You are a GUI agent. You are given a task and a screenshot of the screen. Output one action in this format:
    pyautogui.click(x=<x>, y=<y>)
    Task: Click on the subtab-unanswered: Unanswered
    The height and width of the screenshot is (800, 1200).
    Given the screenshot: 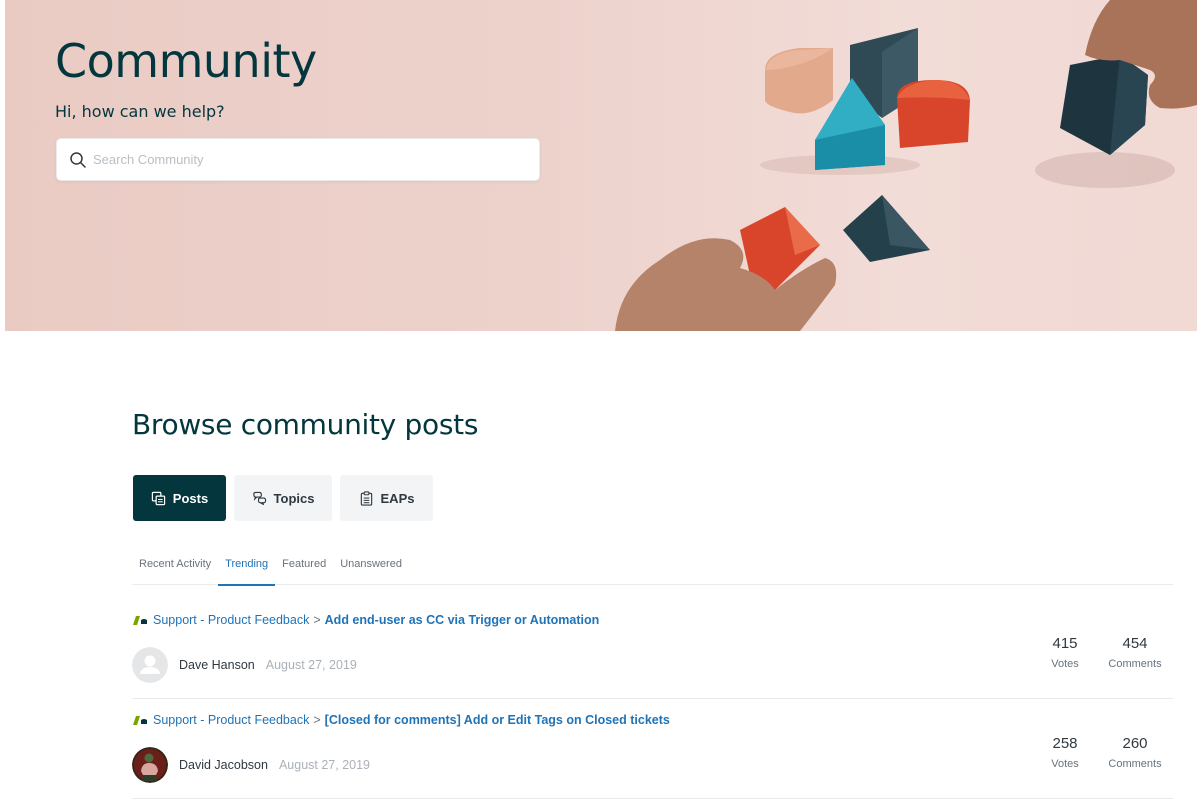 What is the action you would take?
    pyautogui.click(x=371, y=570)
    